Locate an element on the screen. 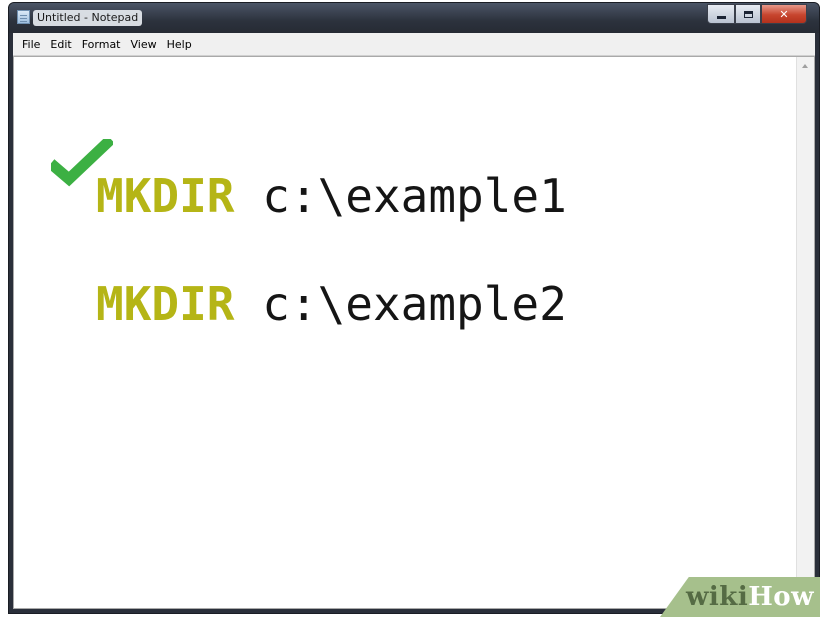 The image size is (820, 617). code-line: MKDIR c:\example1 is located at coordinates (331, 196).